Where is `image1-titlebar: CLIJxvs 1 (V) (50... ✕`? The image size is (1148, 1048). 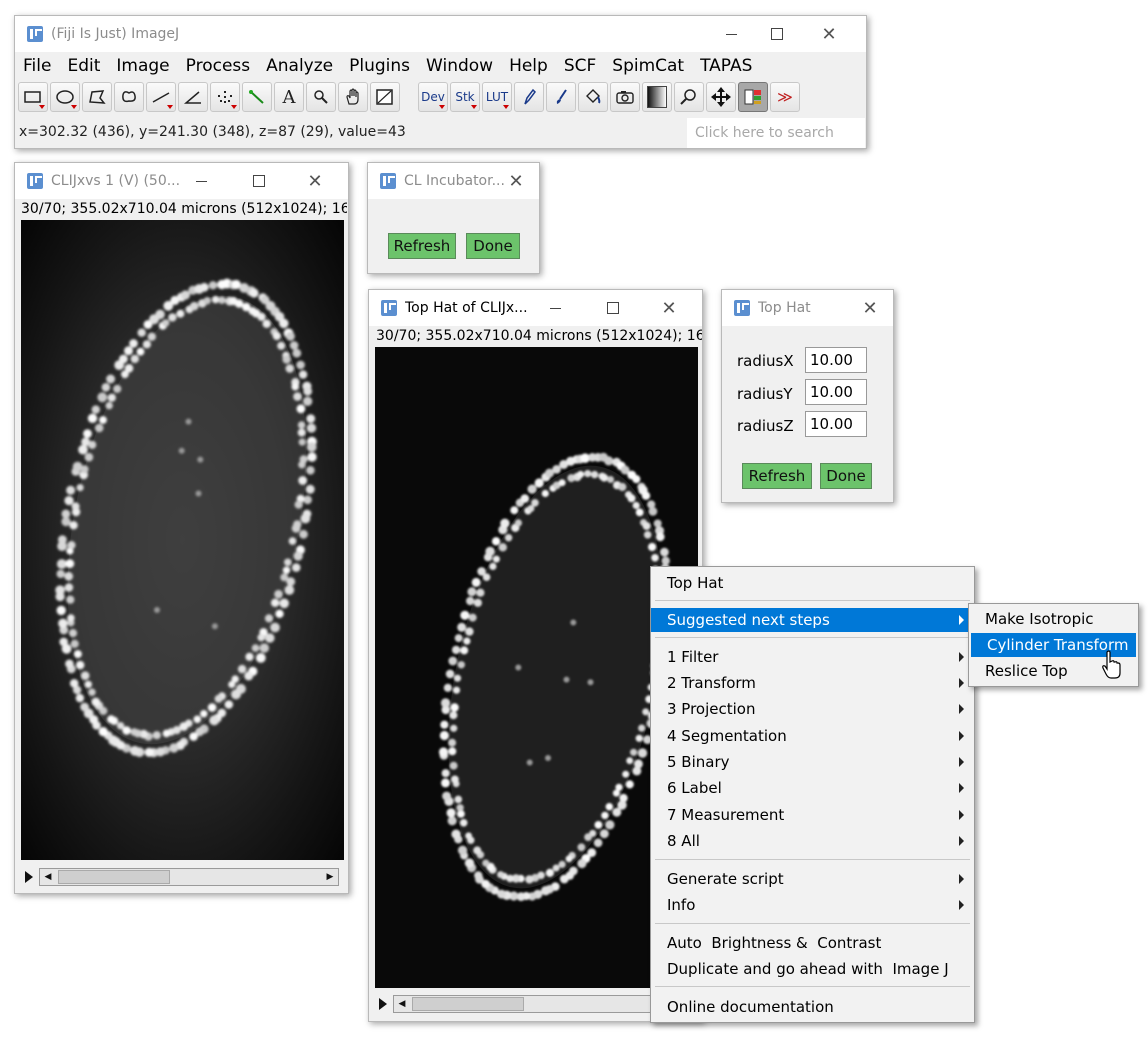 image1-titlebar: CLIJxvs 1 (V) (50... ✕ is located at coordinates (181, 181).